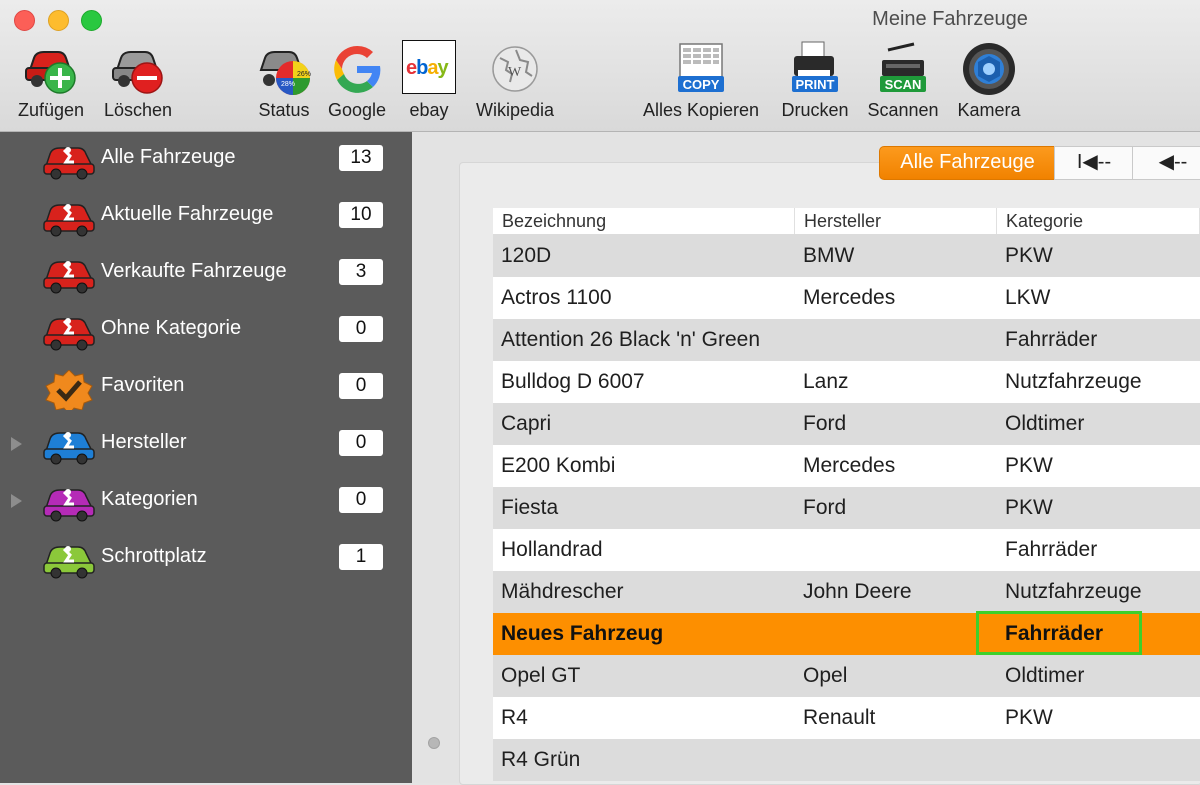 This screenshot has height=785, width=1200. Describe the element at coordinates (846, 676) in the screenshot. I see `table-row: Opel GT Opel Oldtimer` at that location.